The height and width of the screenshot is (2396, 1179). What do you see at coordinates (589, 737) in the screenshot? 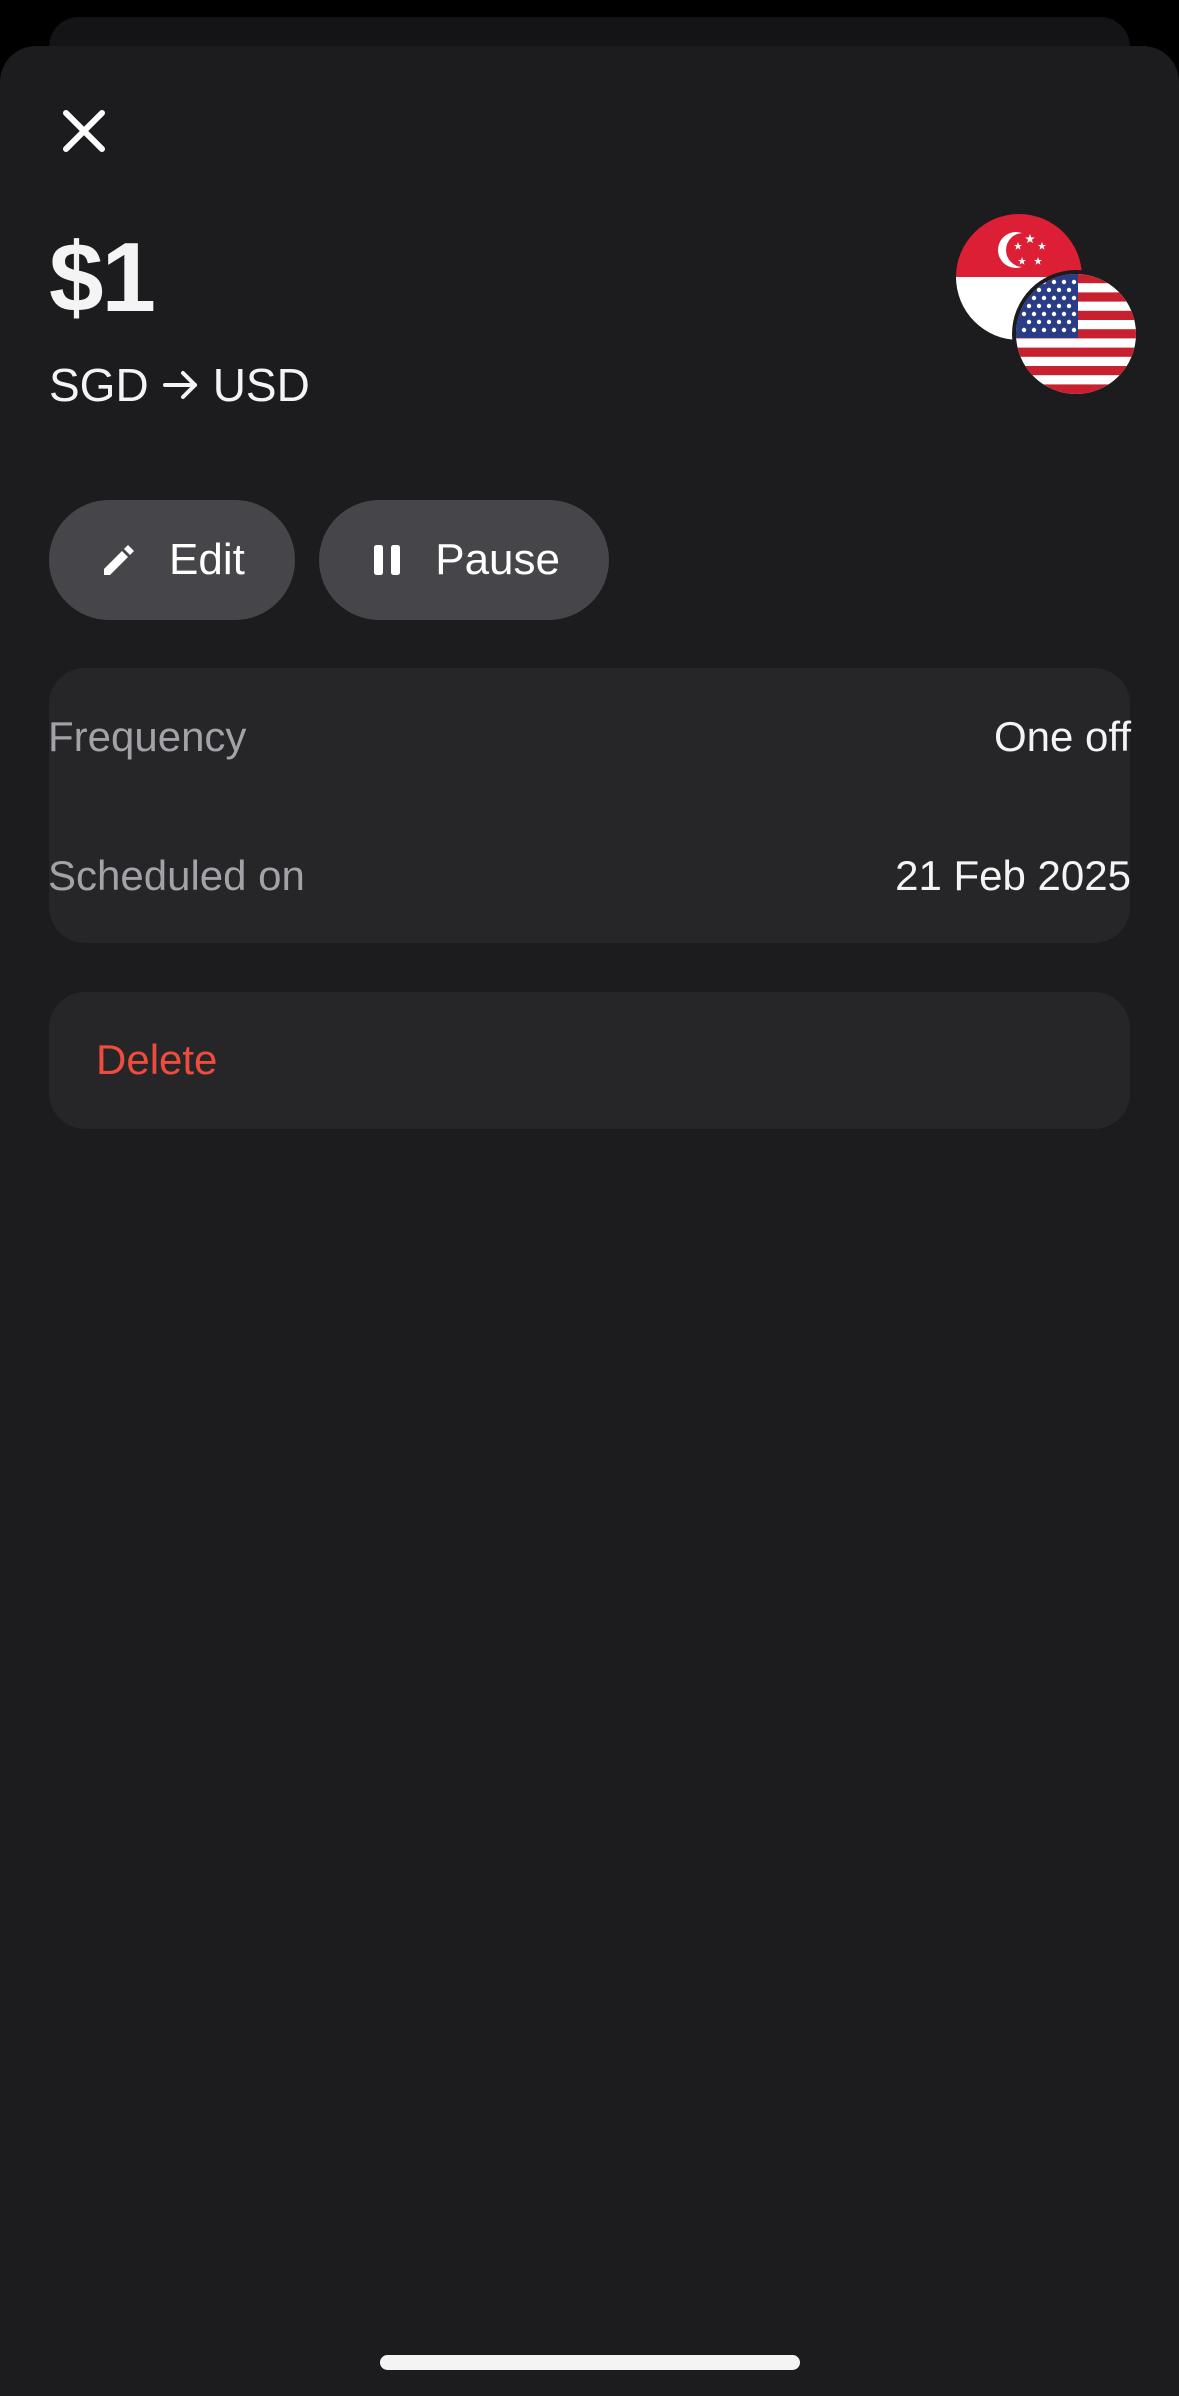
I see `frequency-row: Frequency One off` at bounding box center [589, 737].